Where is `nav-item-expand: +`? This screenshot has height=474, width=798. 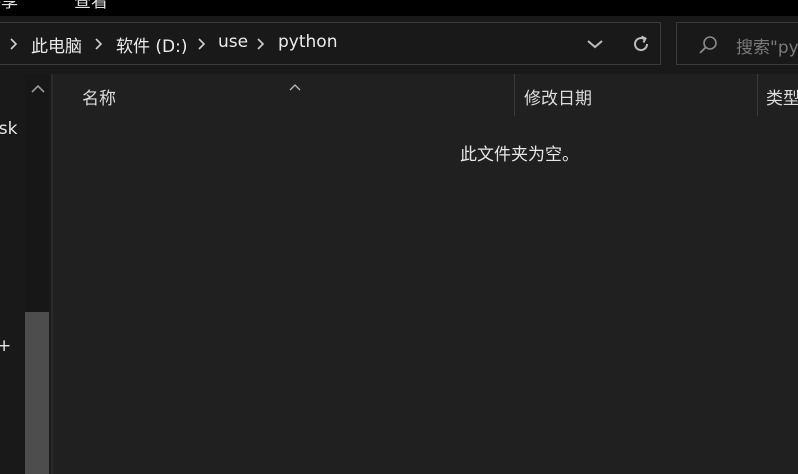
nav-item-expand: + is located at coordinates (5, 346).